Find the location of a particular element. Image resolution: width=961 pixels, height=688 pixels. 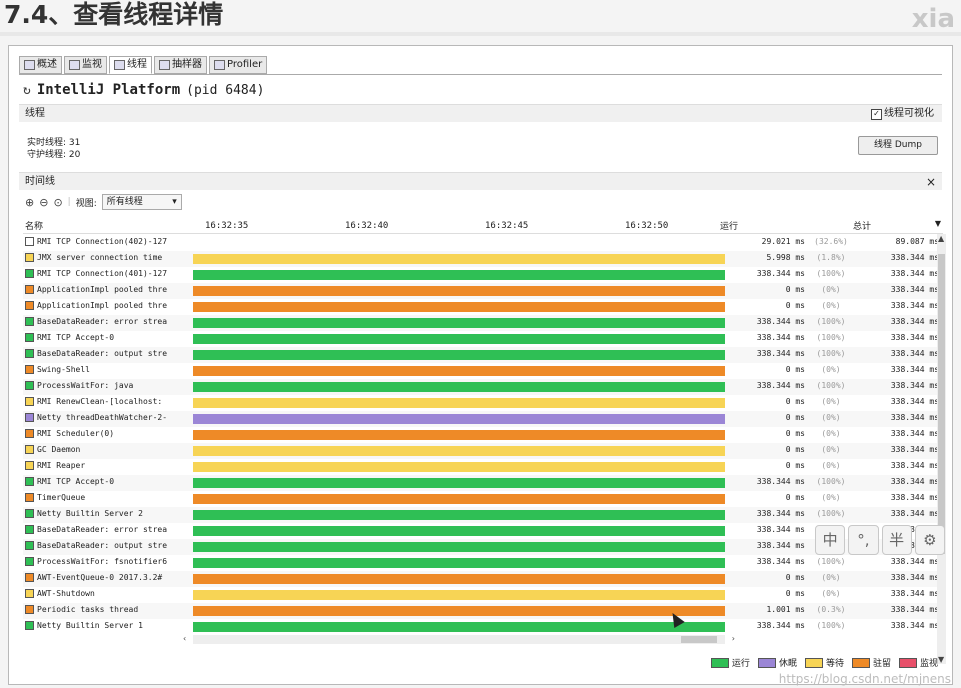

tab-profiler: Profiler is located at coordinates (238, 65).